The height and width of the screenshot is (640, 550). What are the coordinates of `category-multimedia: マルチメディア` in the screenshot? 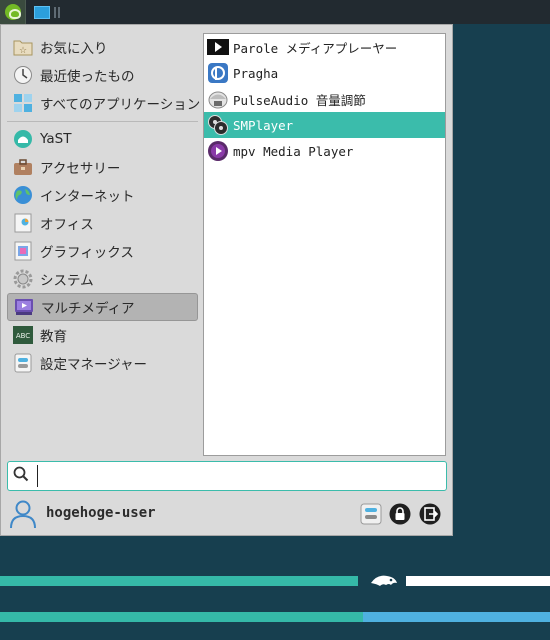 It's located at (102, 307).